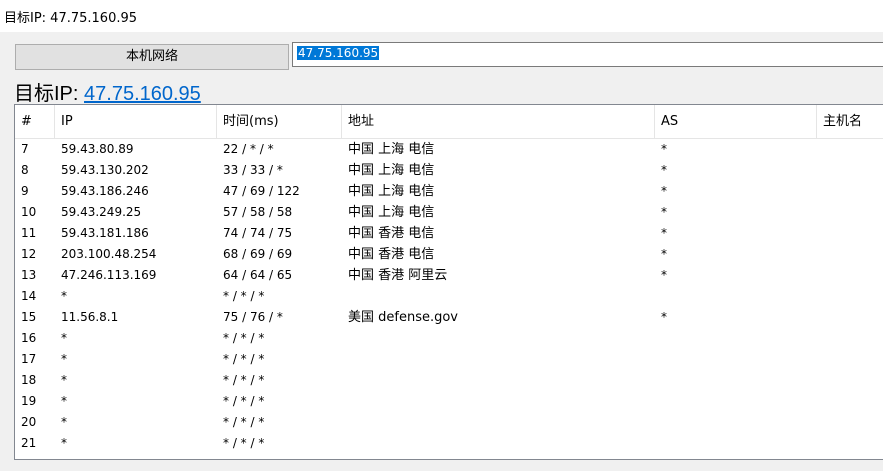  I want to click on table-row: 7 59.43.80.89 22 / * / * 中国 上海 电信 *, so click(449, 149).